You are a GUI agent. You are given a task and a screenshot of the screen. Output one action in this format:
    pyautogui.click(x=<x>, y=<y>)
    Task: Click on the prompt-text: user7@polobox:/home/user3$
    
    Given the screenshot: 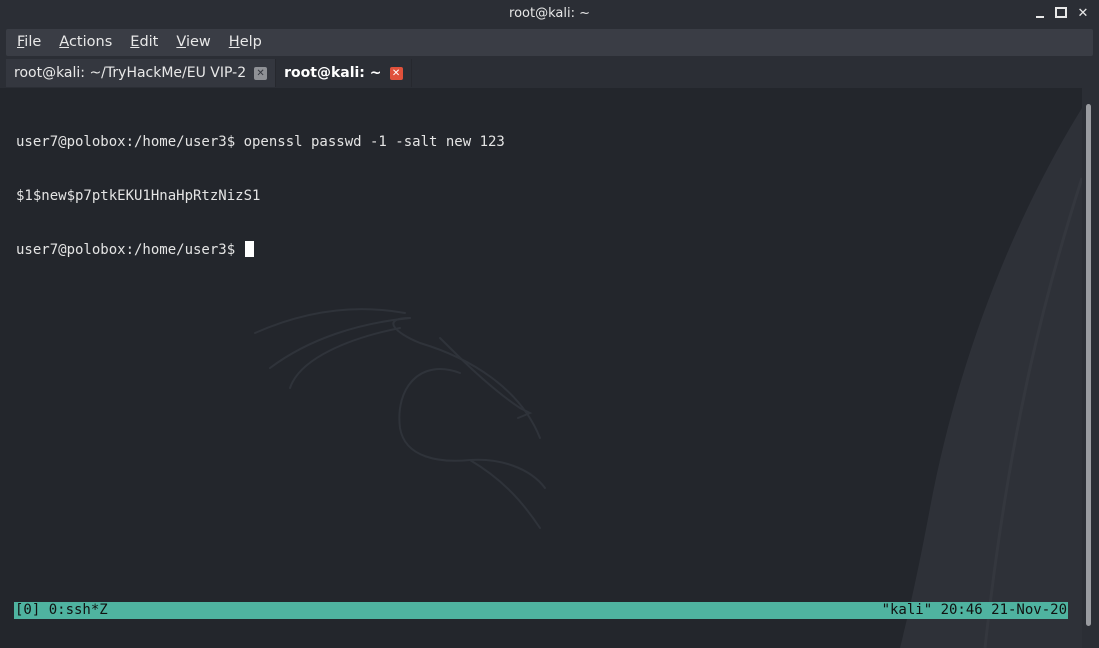 What is the action you would take?
    pyautogui.click(x=130, y=250)
    